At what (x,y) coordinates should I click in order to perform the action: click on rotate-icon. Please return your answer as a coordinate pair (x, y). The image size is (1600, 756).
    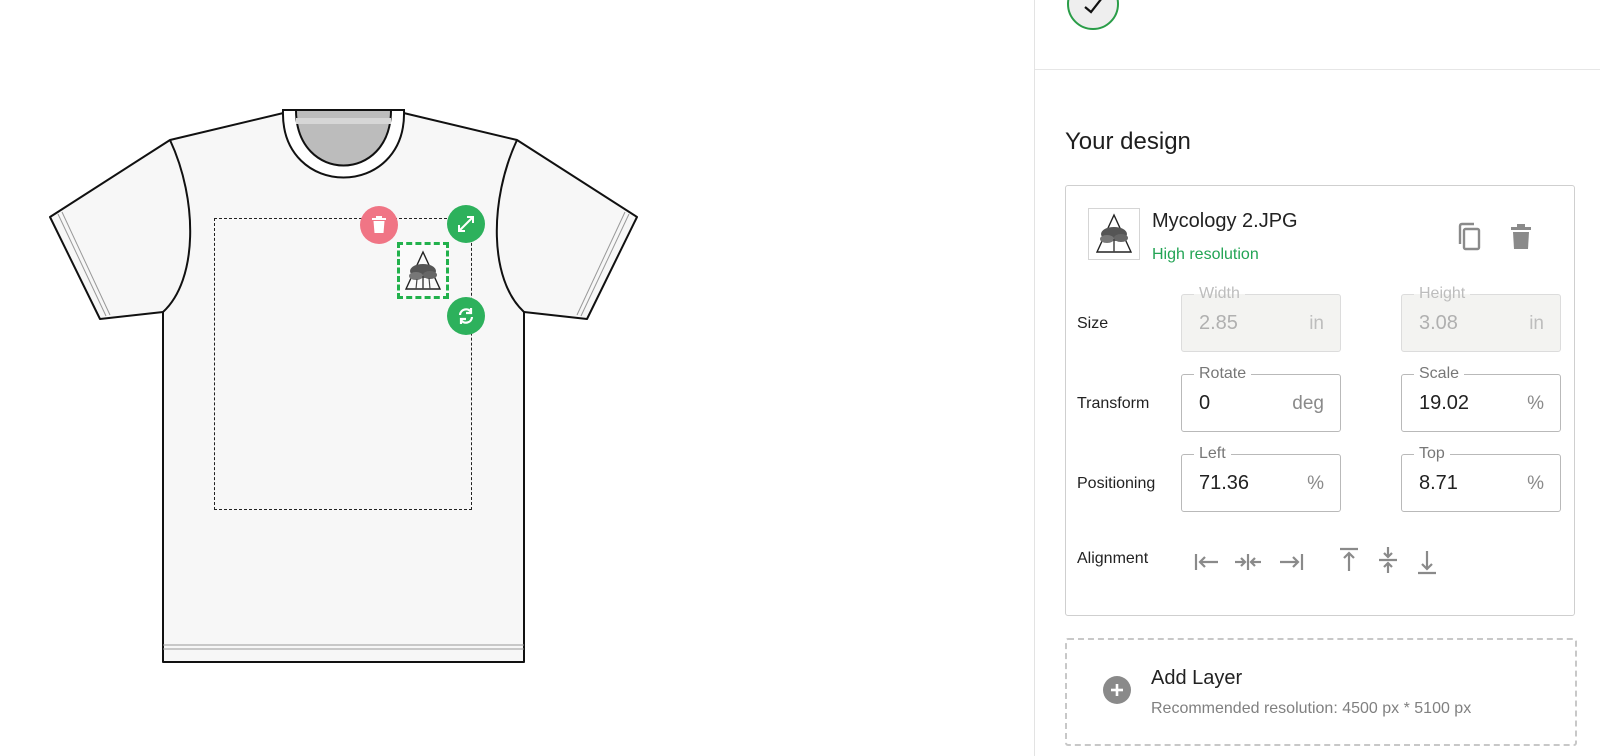
    Looking at the image, I should click on (466, 316).